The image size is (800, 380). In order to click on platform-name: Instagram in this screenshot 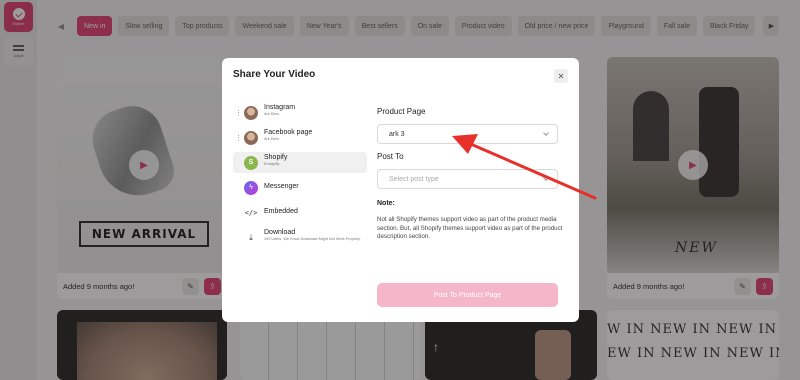, I will do `click(280, 107)`.